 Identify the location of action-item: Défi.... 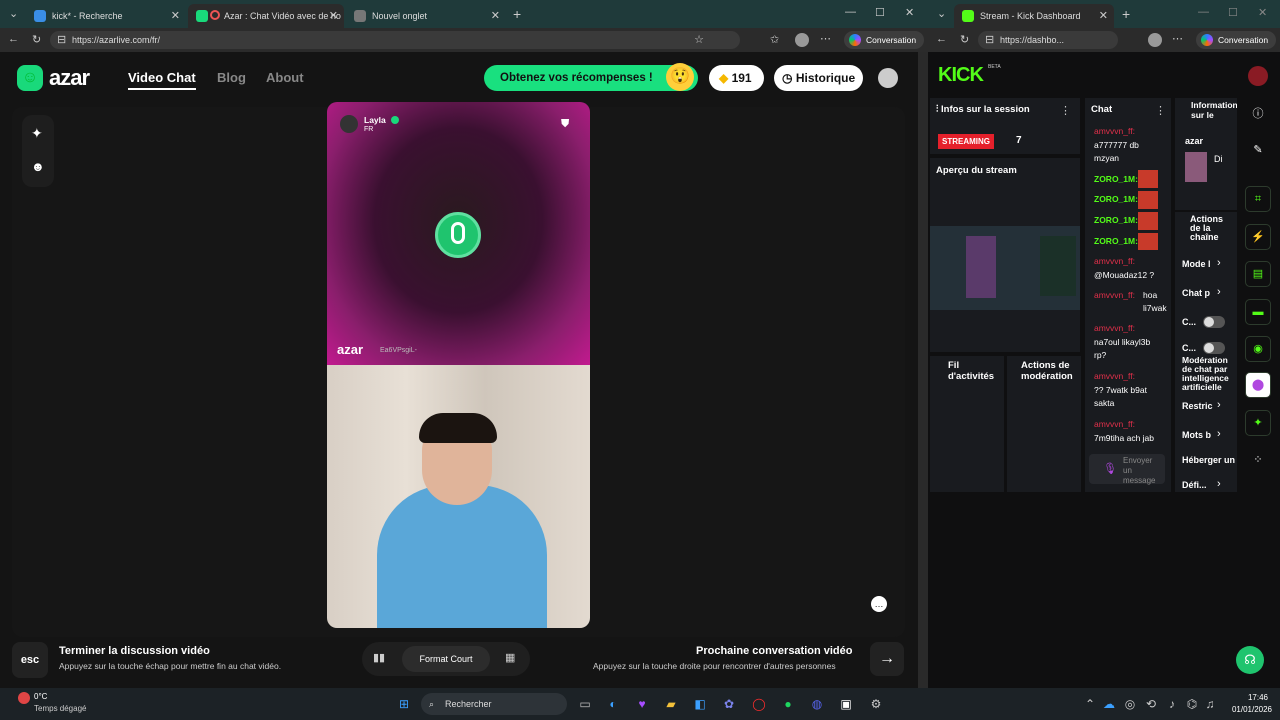
(1194, 485).